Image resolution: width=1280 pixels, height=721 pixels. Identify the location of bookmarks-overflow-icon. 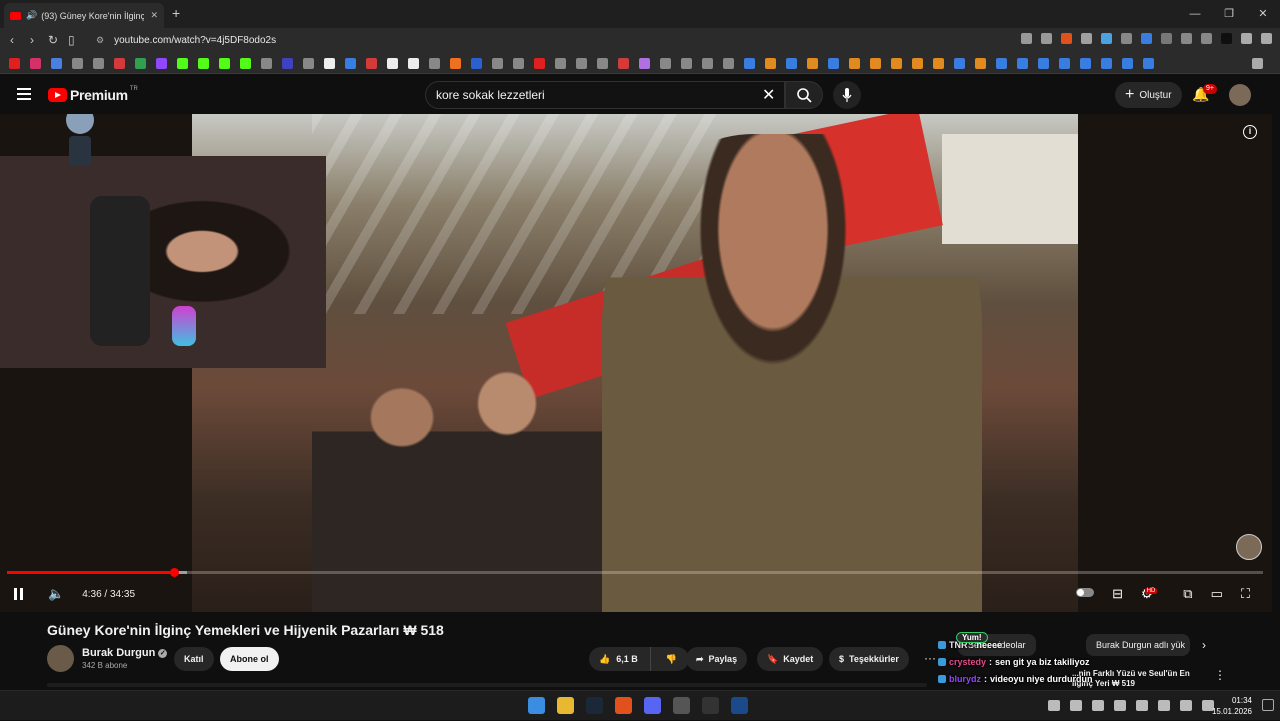
(1257, 63).